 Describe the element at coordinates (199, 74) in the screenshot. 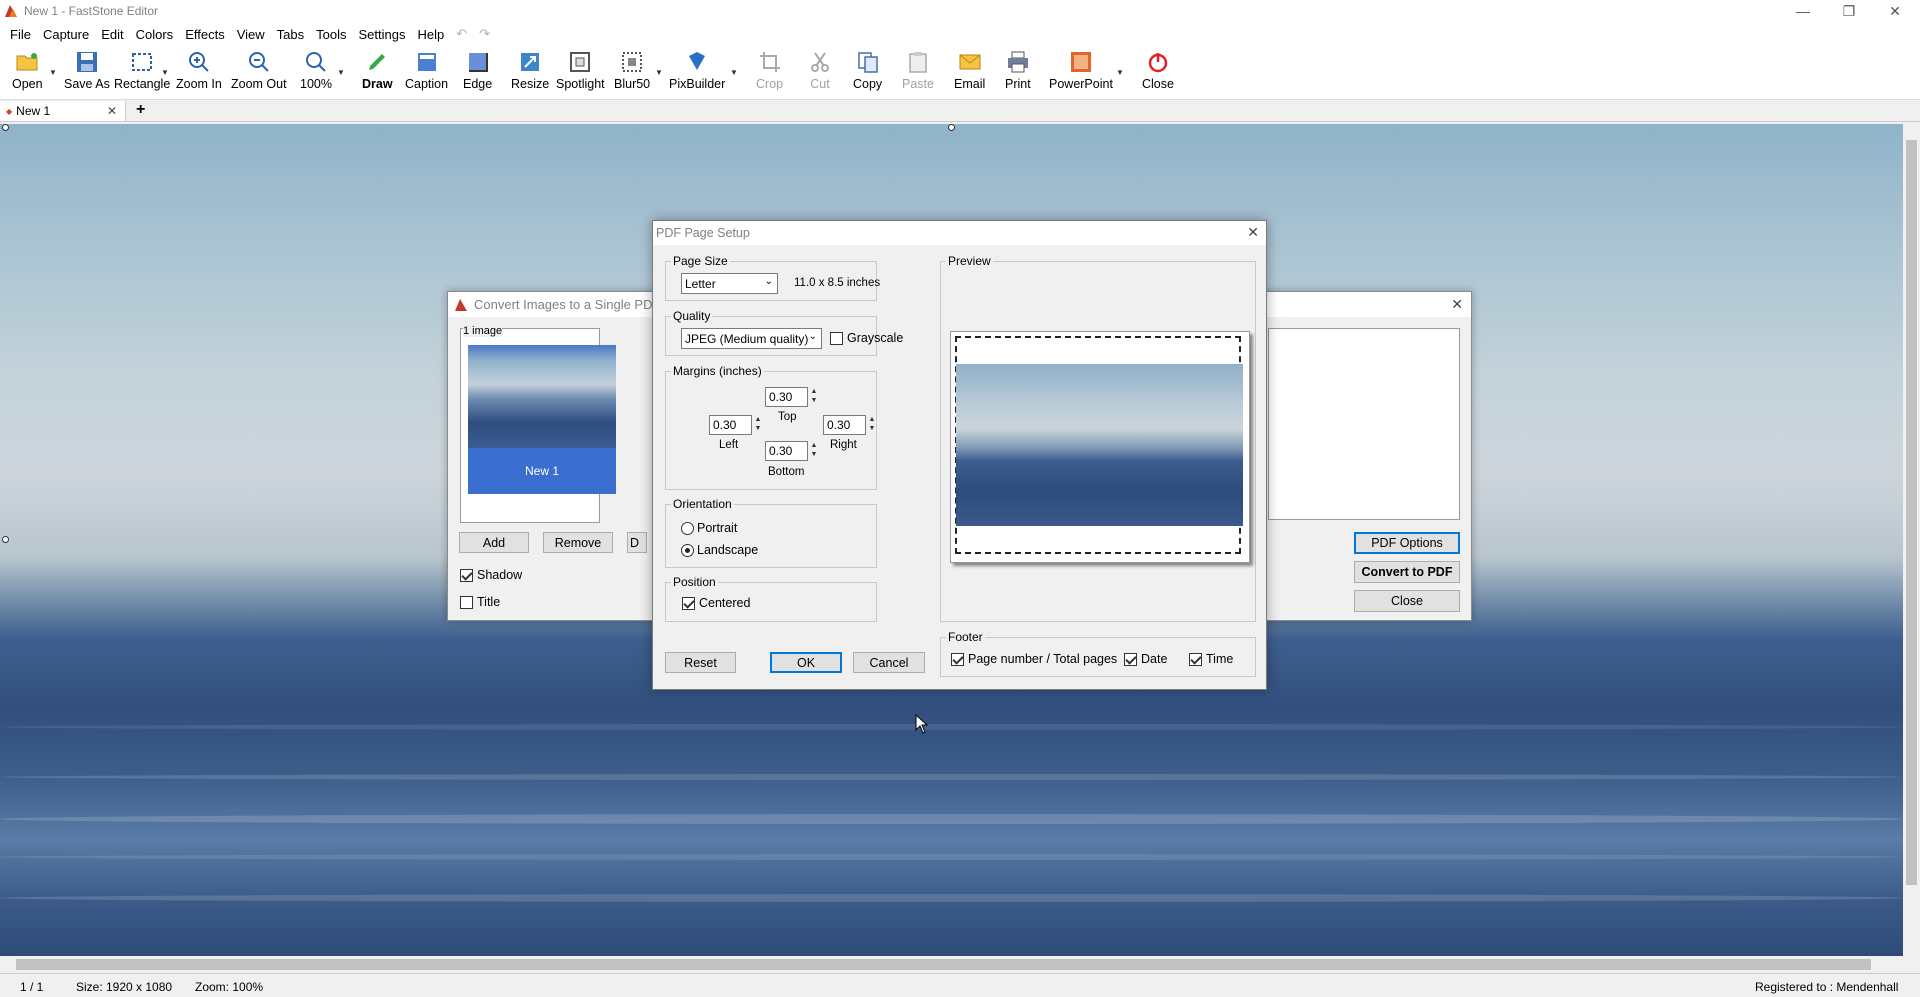

I see `zoom-in-button: Zoom In` at that location.